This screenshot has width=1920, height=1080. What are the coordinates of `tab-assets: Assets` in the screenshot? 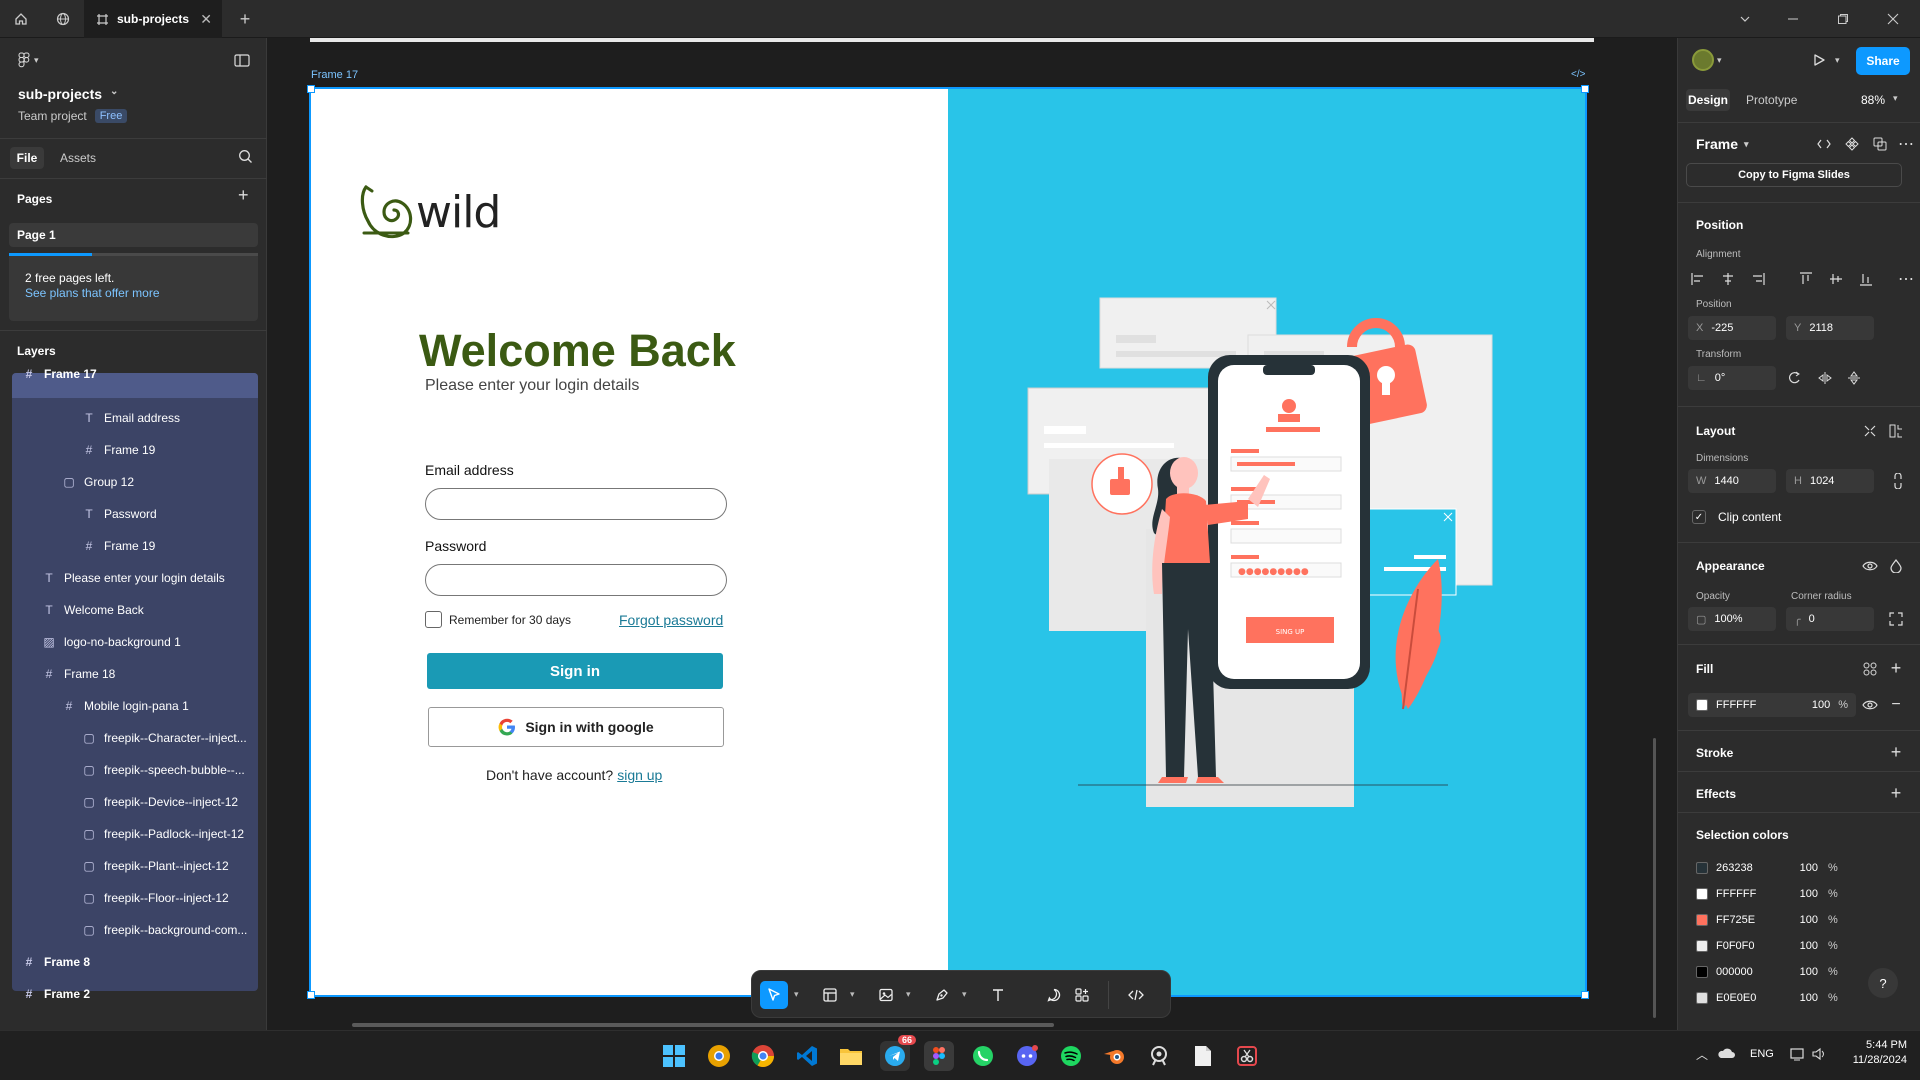 It's located at (78, 158).